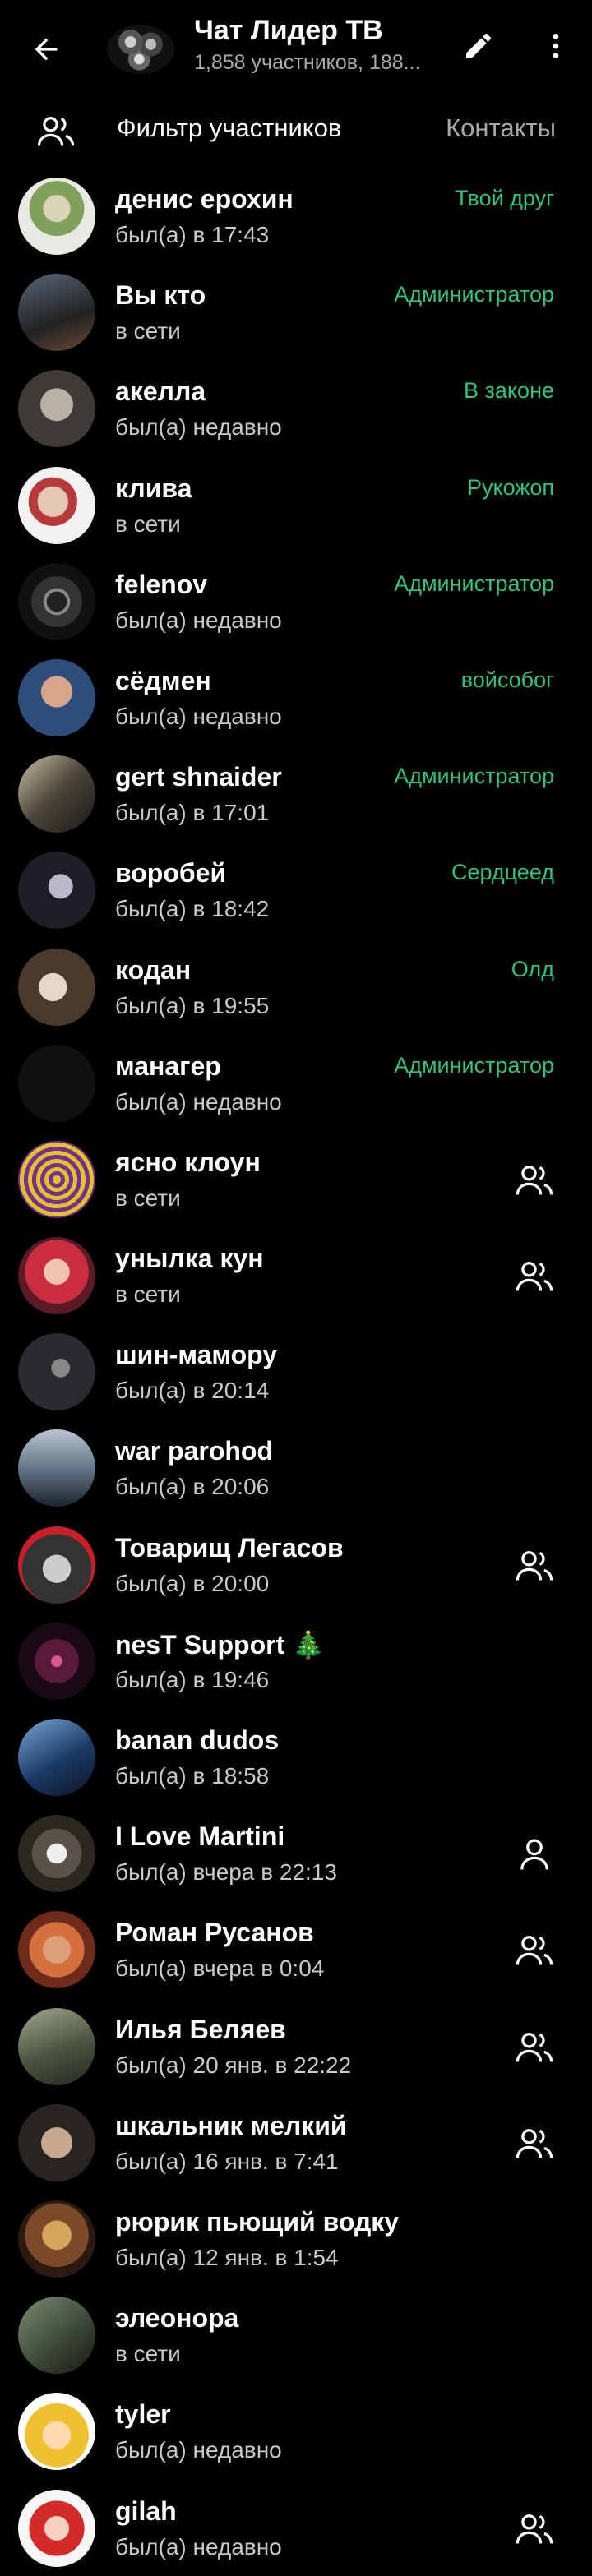  I want to click on member-name: gert shnaider, so click(198, 777).